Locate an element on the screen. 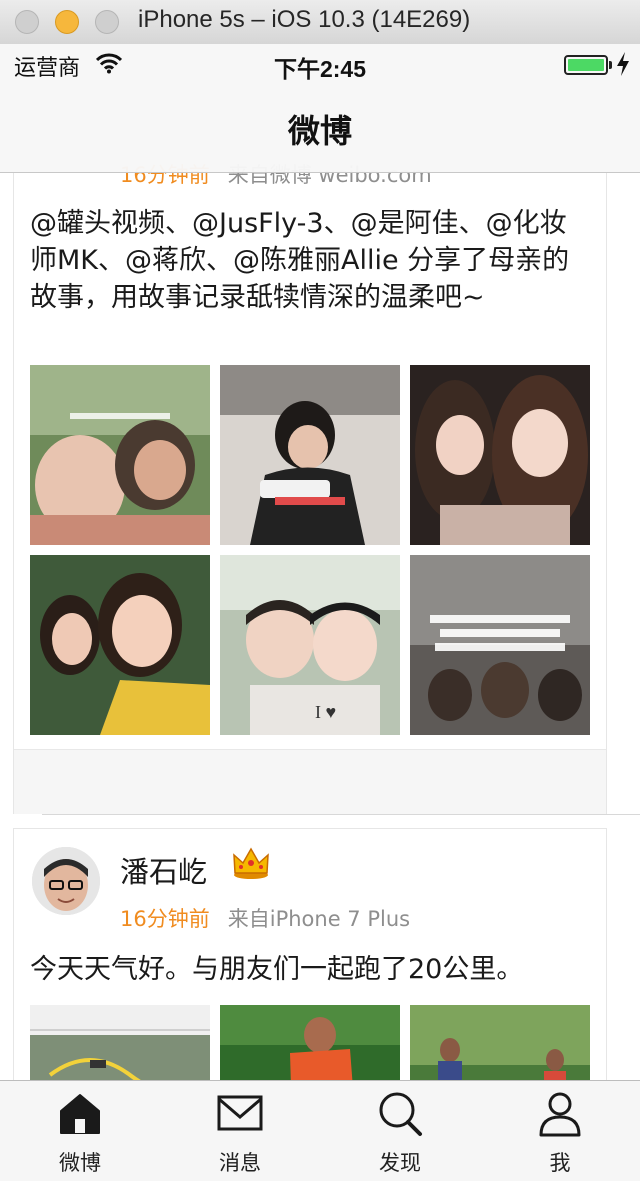  post-time: 16分钟前 is located at coordinates (165, 919).